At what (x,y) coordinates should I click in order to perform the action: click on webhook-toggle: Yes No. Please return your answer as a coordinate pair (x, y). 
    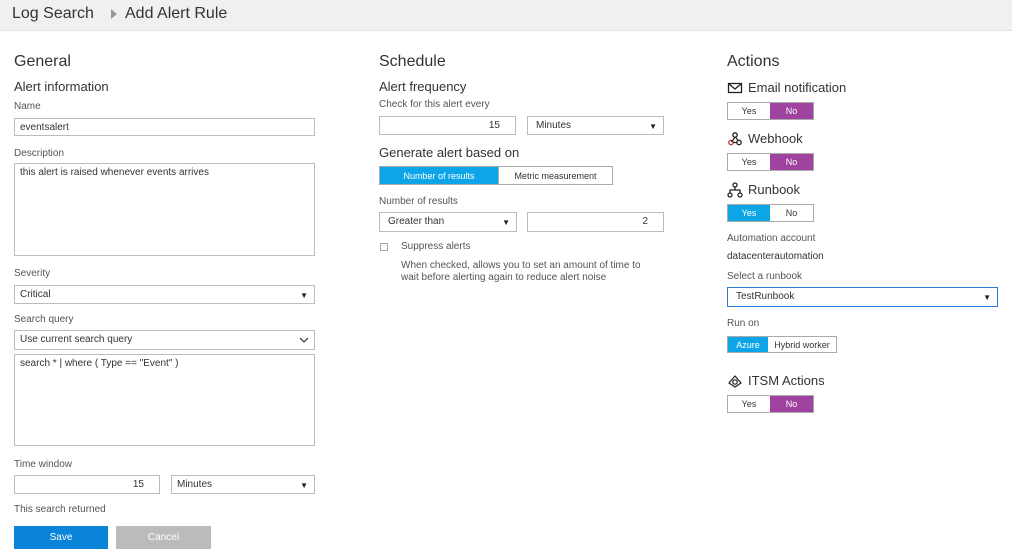
    Looking at the image, I should click on (770, 162).